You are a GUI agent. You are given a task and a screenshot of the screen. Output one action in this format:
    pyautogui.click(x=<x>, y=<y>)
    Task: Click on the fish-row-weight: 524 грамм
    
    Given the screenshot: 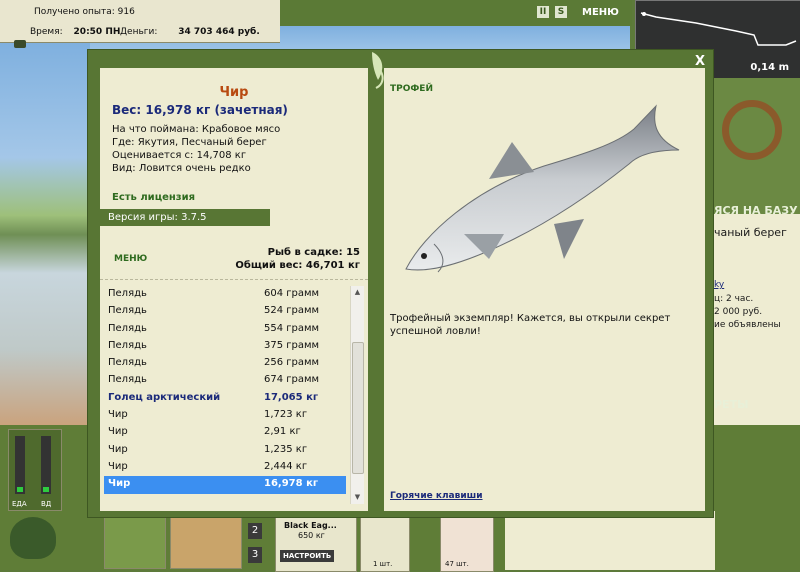 What is the action you would take?
    pyautogui.click(x=292, y=311)
    